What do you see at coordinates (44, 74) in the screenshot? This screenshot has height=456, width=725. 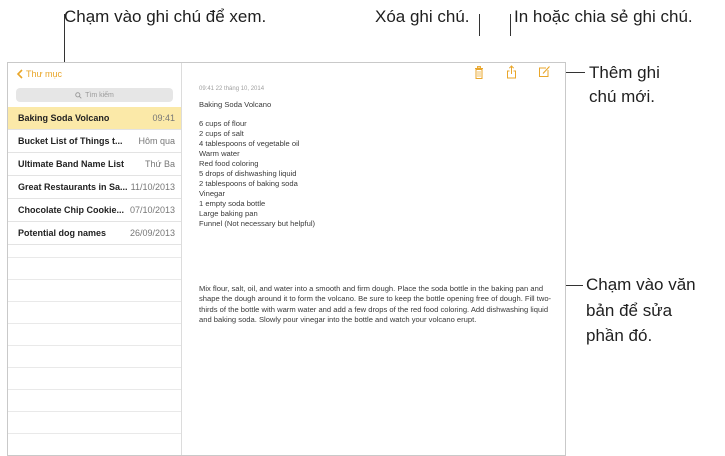 I see `back-label: Thư mục` at bounding box center [44, 74].